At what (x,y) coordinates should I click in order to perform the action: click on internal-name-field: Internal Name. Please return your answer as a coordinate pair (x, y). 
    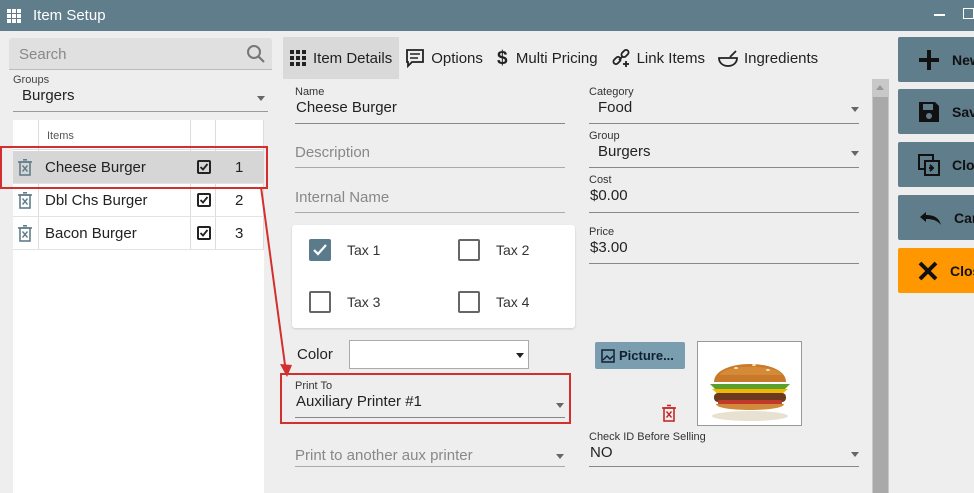
    Looking at the image, I should click on (430, 194).